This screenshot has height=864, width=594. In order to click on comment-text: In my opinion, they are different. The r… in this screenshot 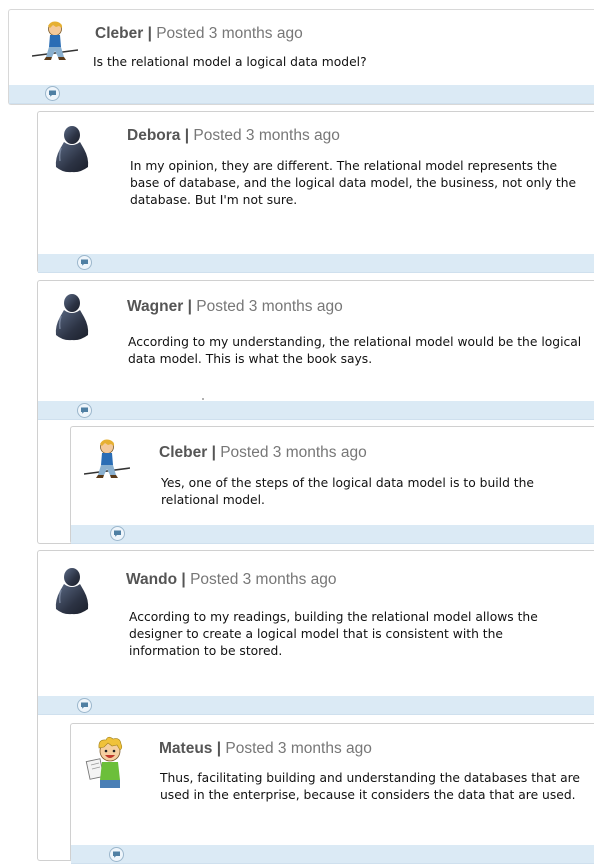, I will do `click(353, 183)`.